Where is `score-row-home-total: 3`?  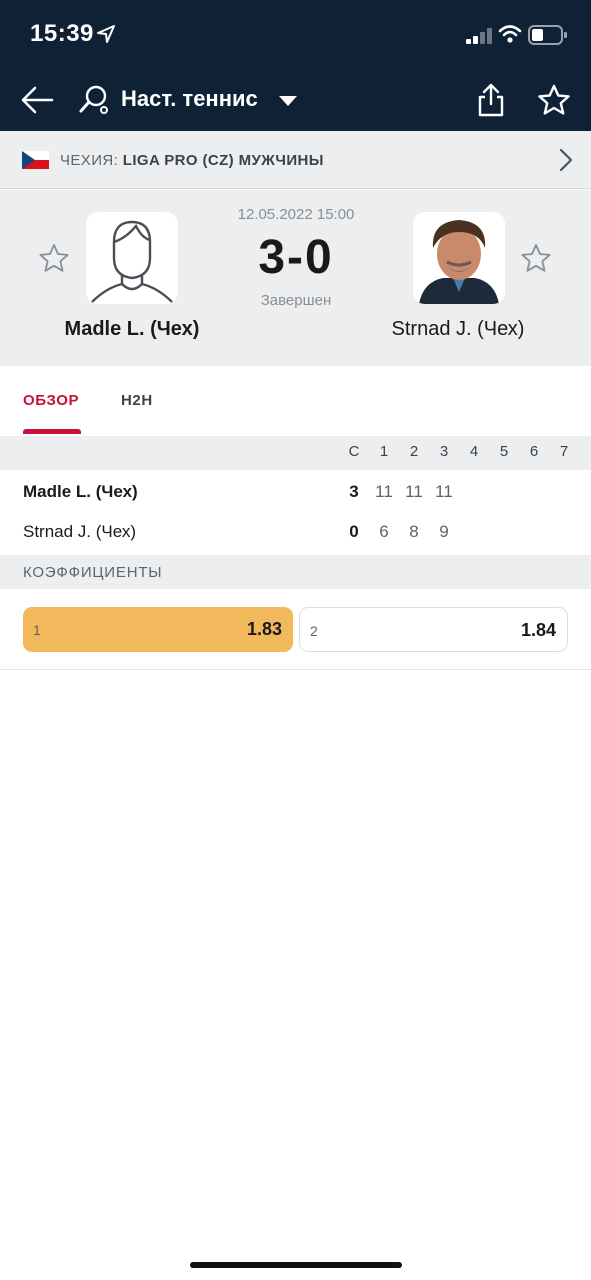
score-row-home-total: 3 is located at coordinates (354, 491).